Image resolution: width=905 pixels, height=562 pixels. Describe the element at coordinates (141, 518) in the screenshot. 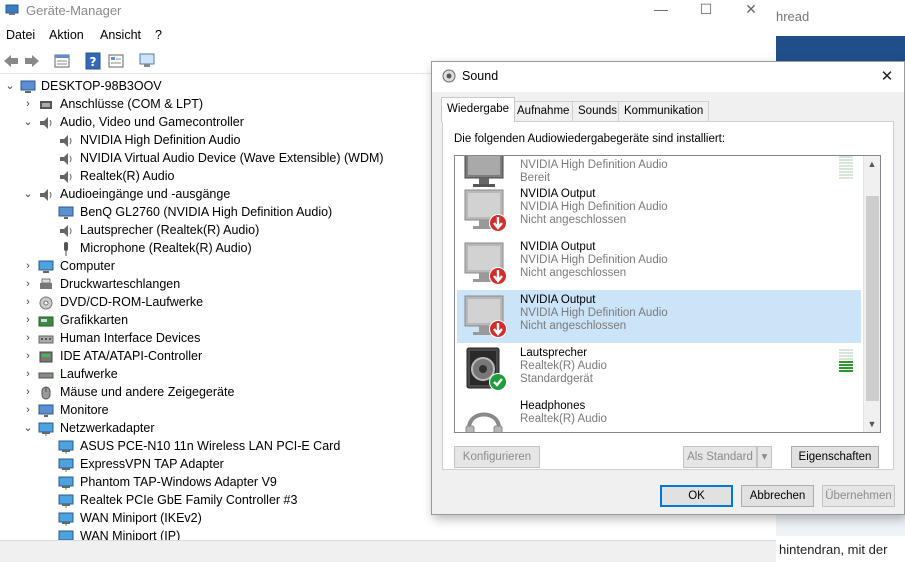

I see `tree-item-label: WAN Miniport (IKEv2)` at that location.